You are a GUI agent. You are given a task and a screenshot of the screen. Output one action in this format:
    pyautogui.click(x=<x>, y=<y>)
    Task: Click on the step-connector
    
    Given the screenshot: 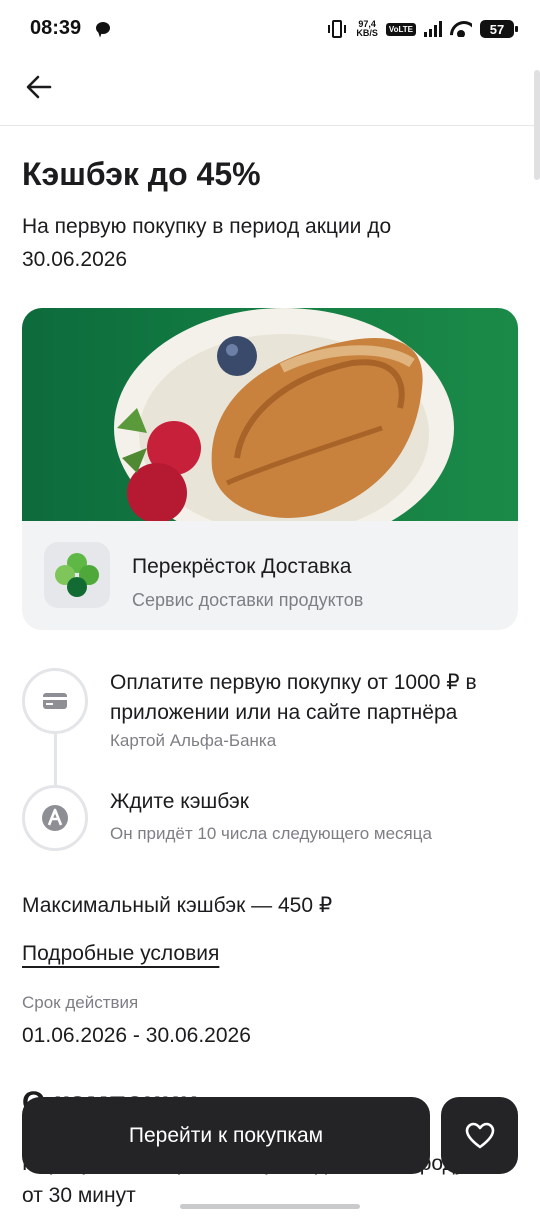 What is the action you would take?
    pyautogui.click(x=55, y=760)
    